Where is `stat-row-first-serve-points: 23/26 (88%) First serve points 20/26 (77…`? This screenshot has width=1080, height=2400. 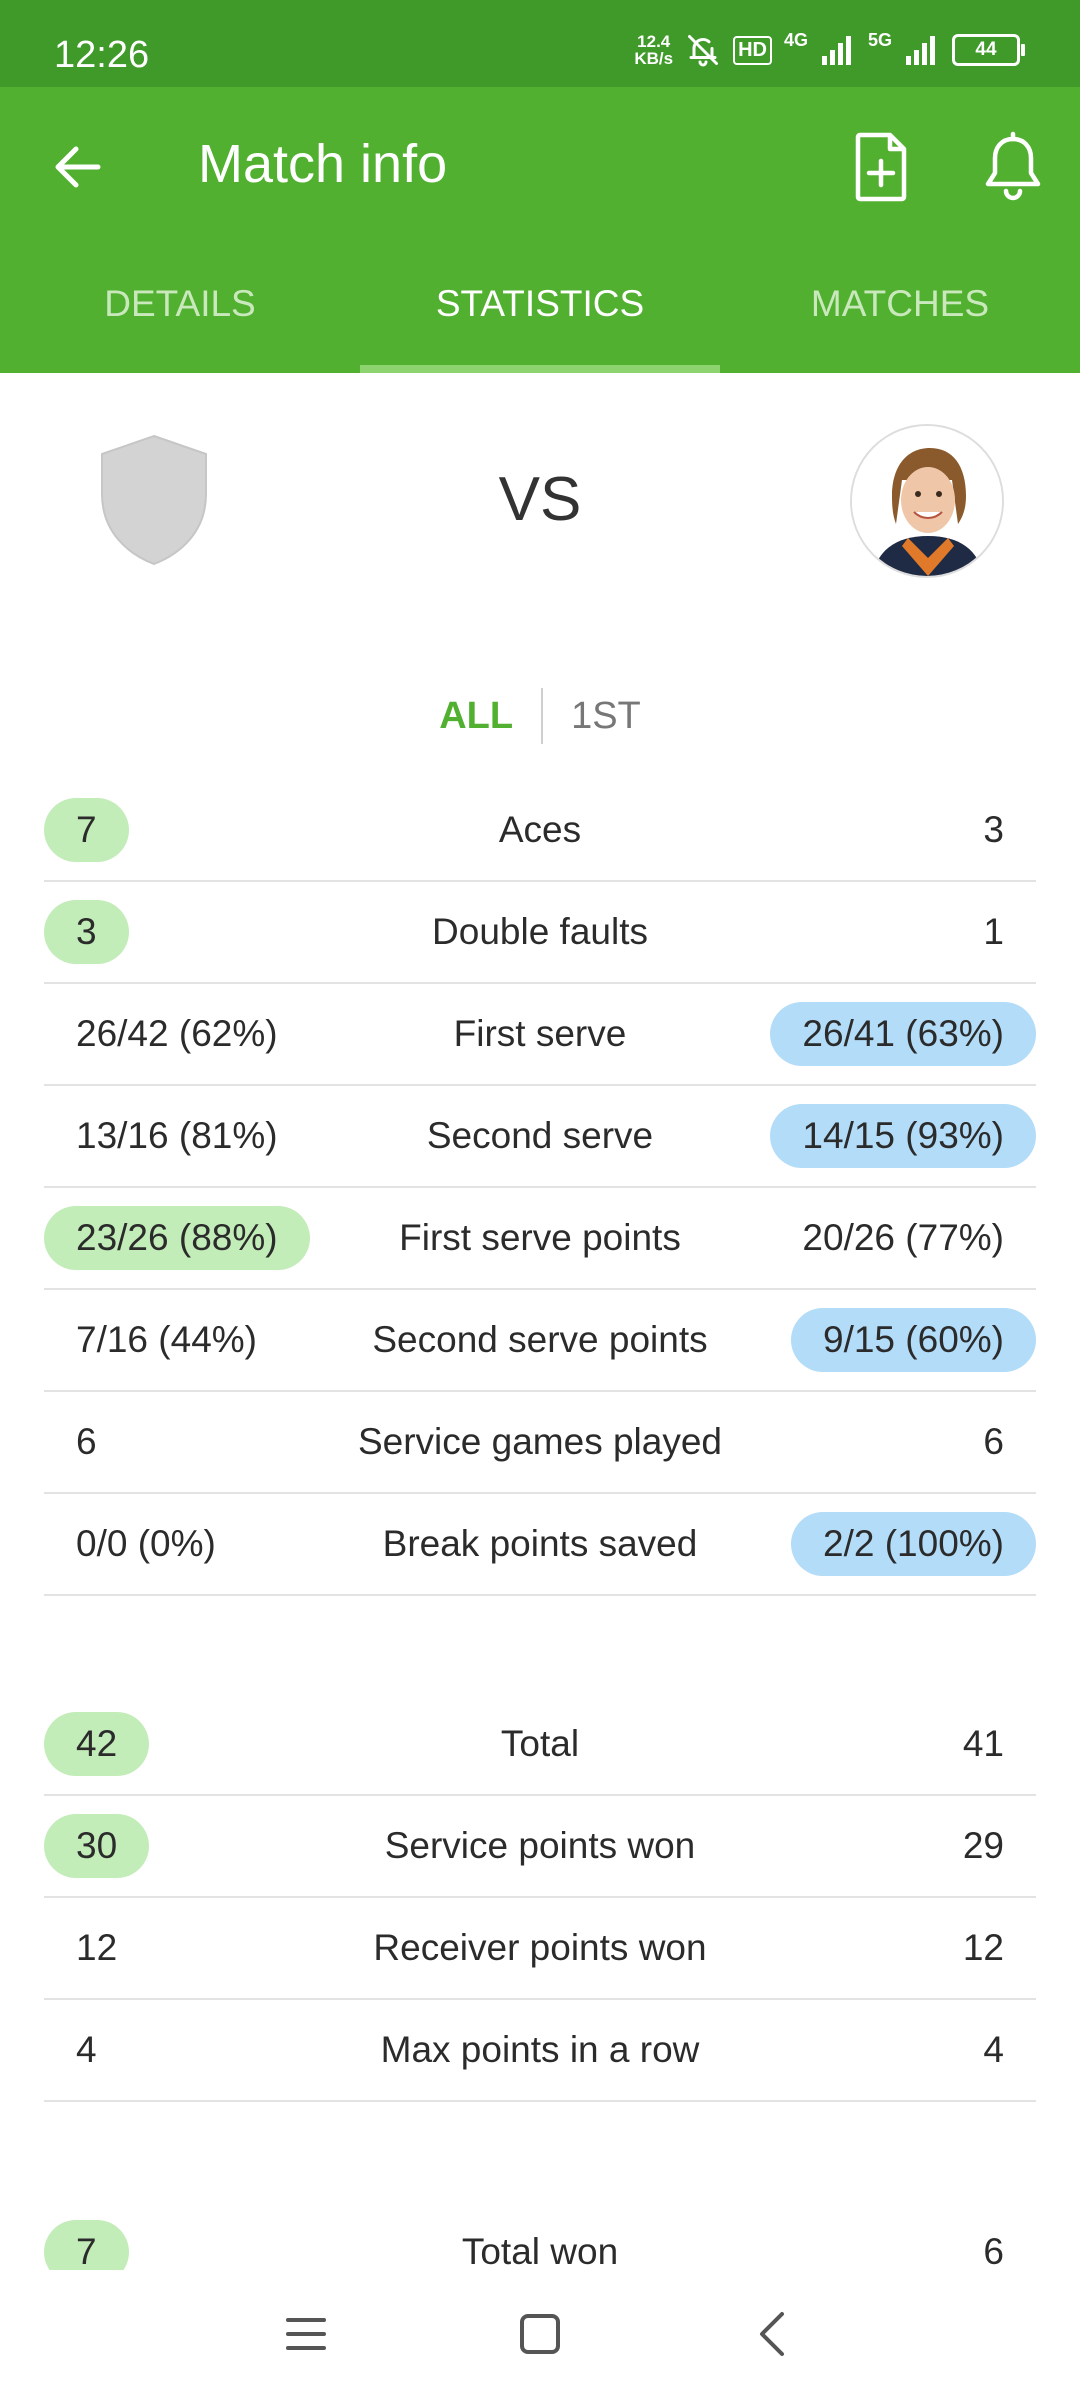
stat-row-first-serve-points: 23/26 (88%) First serve points 20/26 (77… is located at coordinates (540, 1239).